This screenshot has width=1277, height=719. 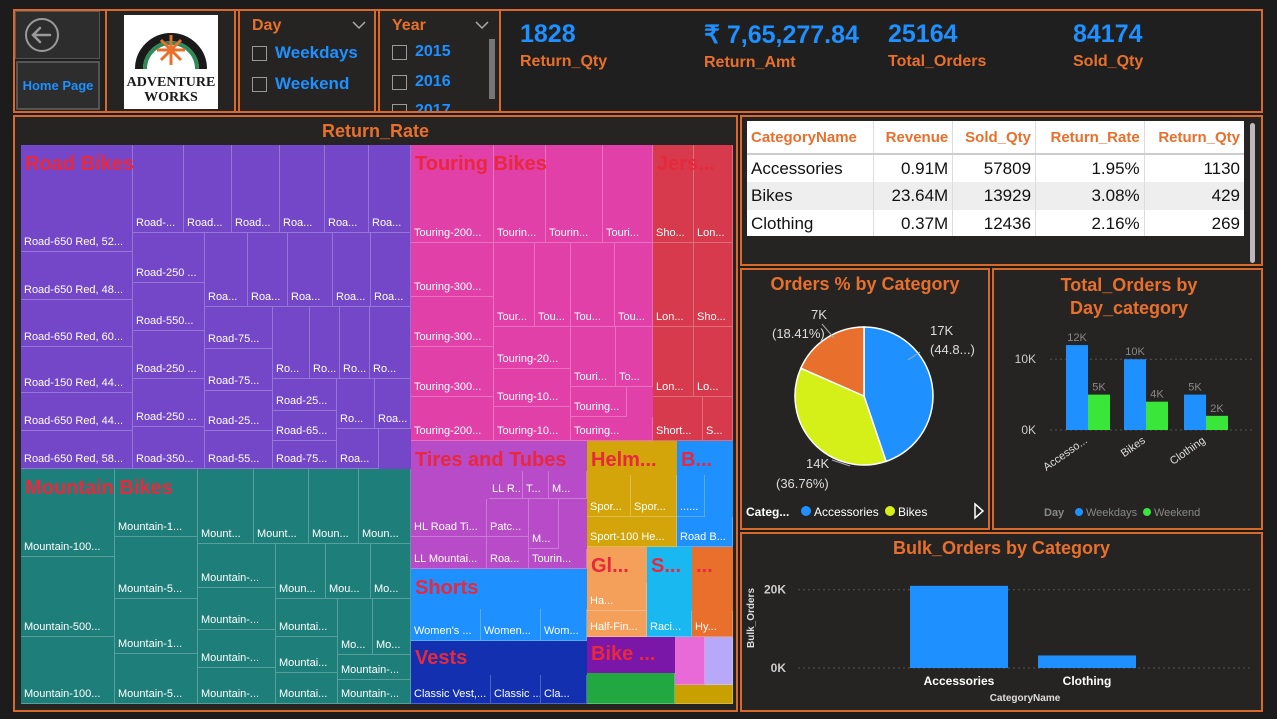 I want to click on year-option-2017: 2017, so click(x=421, y=106).